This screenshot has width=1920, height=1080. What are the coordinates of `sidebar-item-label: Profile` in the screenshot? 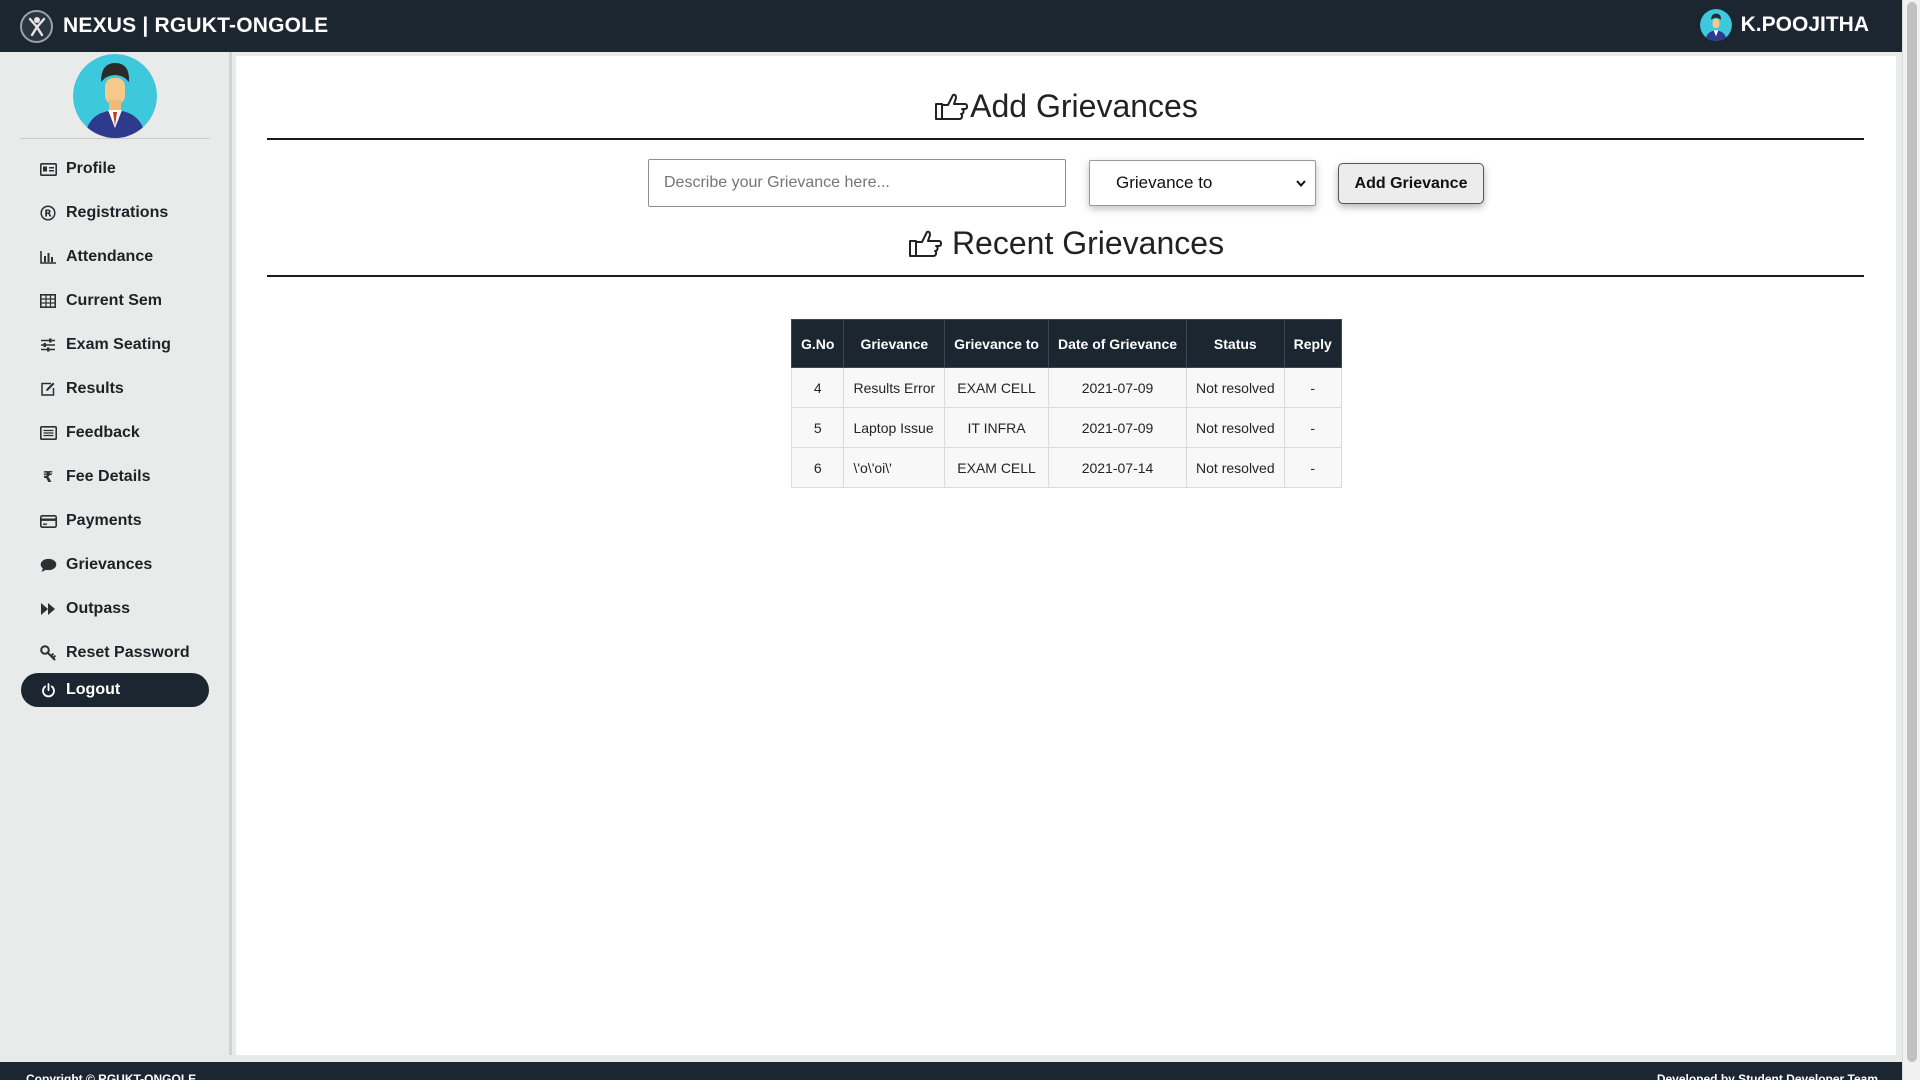 It's located at (91, 168).